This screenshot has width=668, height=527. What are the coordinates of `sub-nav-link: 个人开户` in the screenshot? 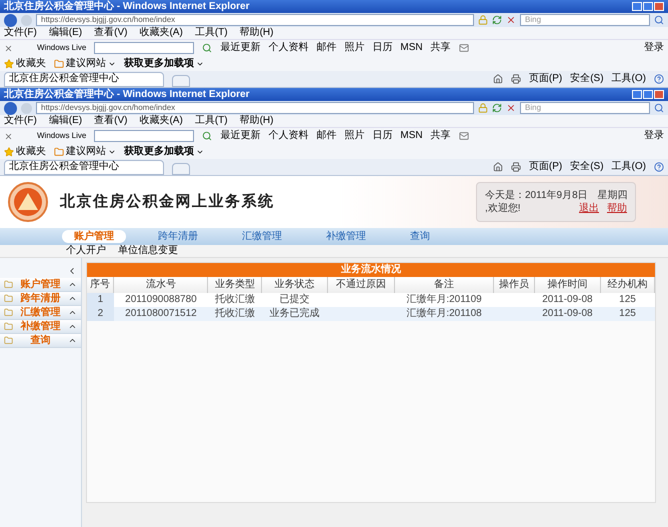 It's located at (86, 251).